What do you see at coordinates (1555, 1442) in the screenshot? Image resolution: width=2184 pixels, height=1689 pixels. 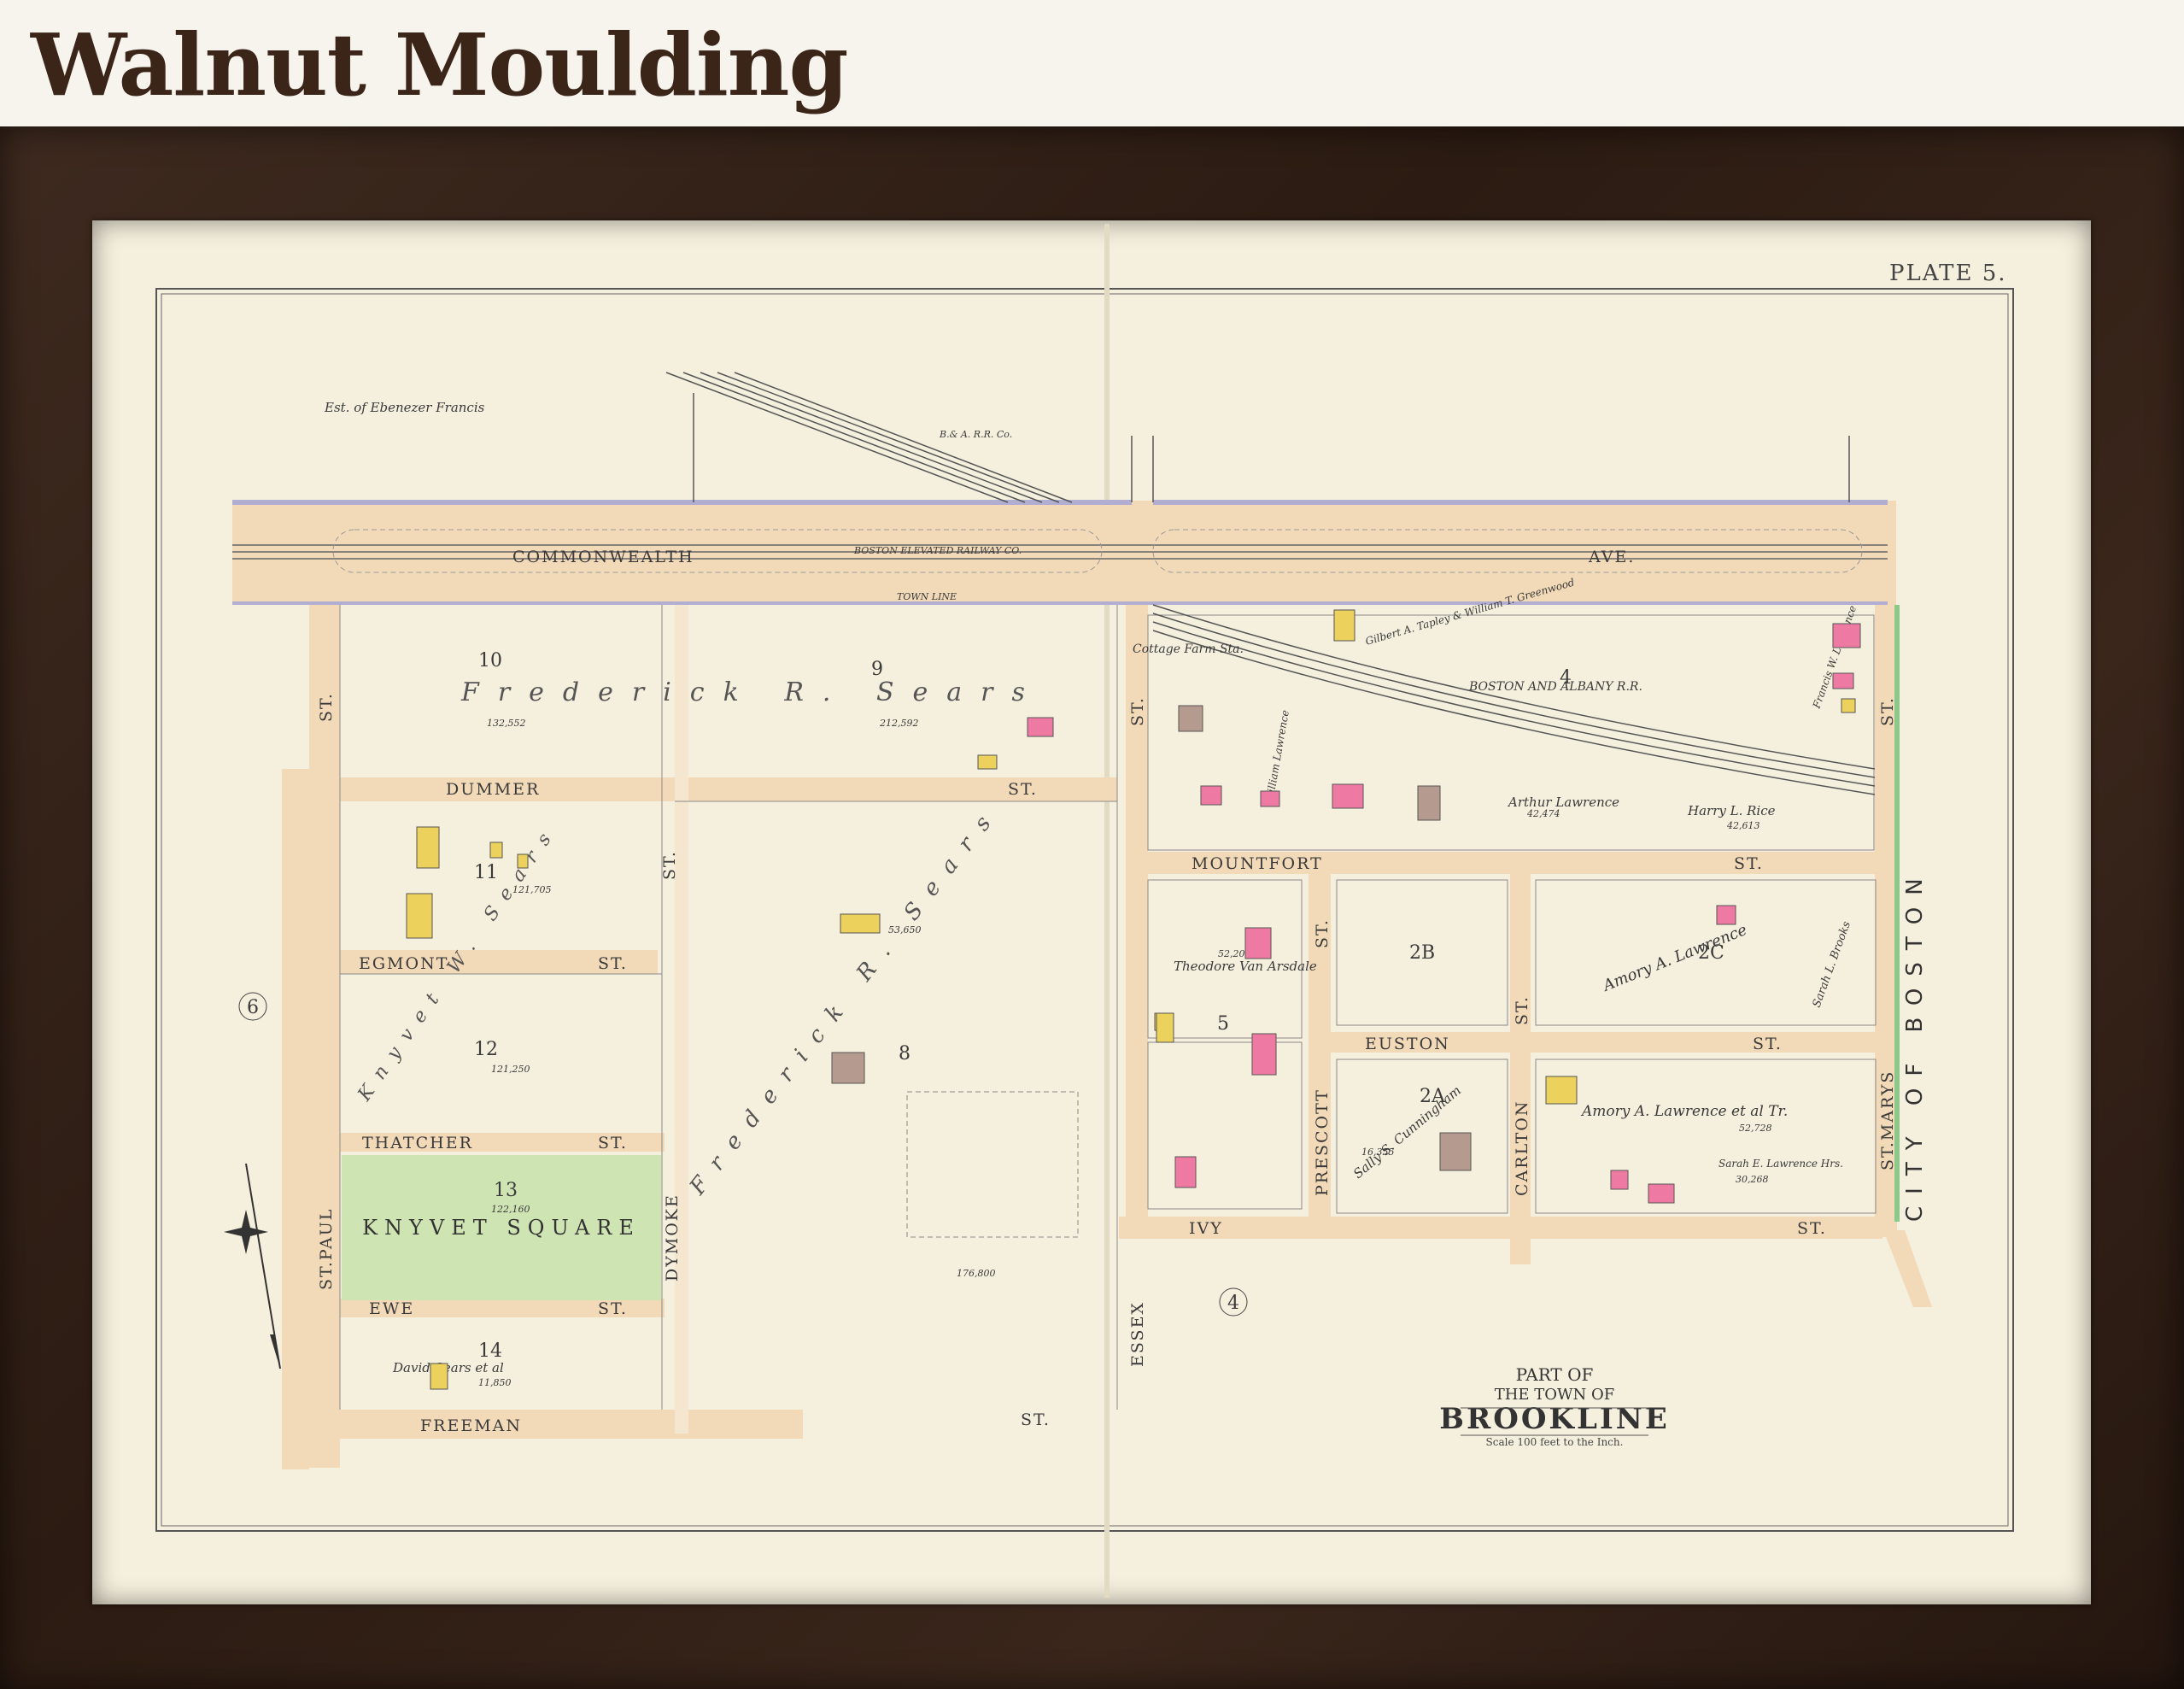 I see `svg-text: Scale 100 feet to the Inch.` at bounding box center [1555, 1442].